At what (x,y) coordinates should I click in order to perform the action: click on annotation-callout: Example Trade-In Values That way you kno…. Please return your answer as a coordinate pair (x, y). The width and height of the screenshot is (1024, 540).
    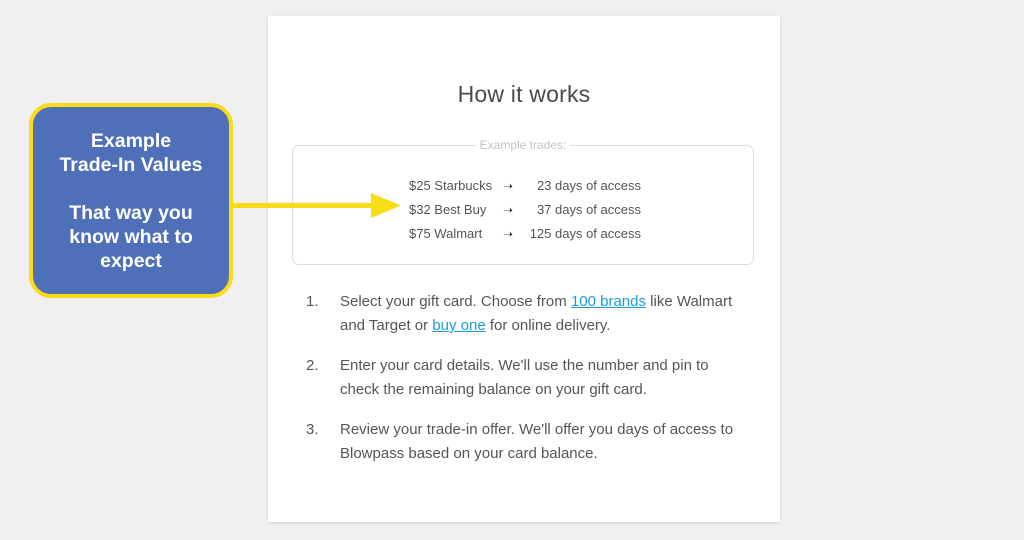
    Looking at the image, I should click on (131, 200).